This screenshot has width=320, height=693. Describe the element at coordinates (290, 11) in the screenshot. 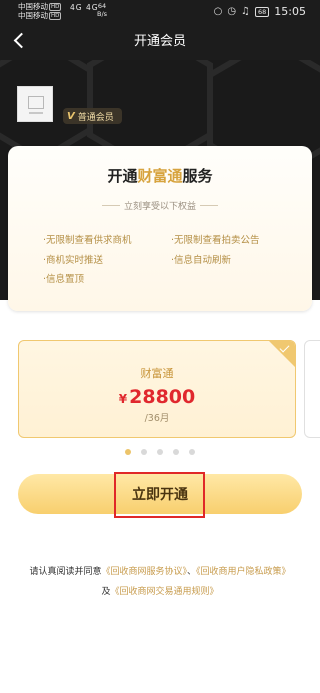

I see `clock: 15:05` at that location.